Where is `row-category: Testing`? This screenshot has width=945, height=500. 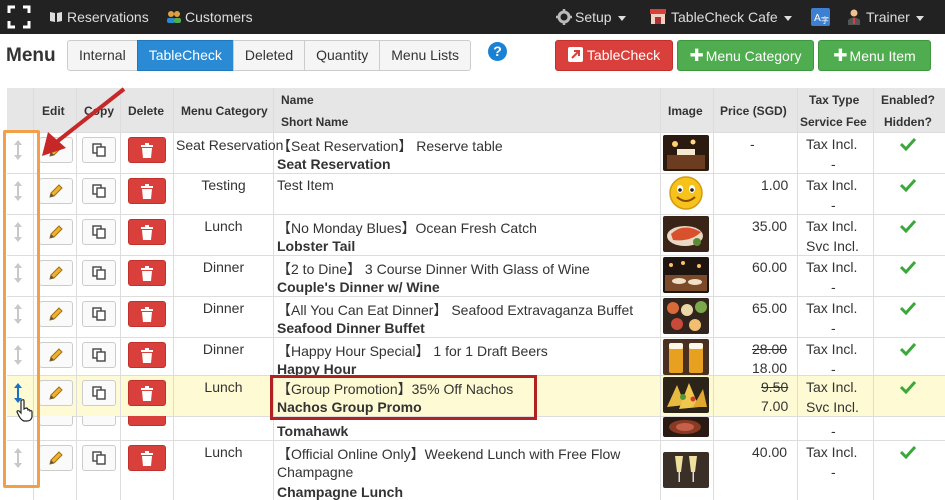 row-category: Testing is located at coordinates (223, 185).